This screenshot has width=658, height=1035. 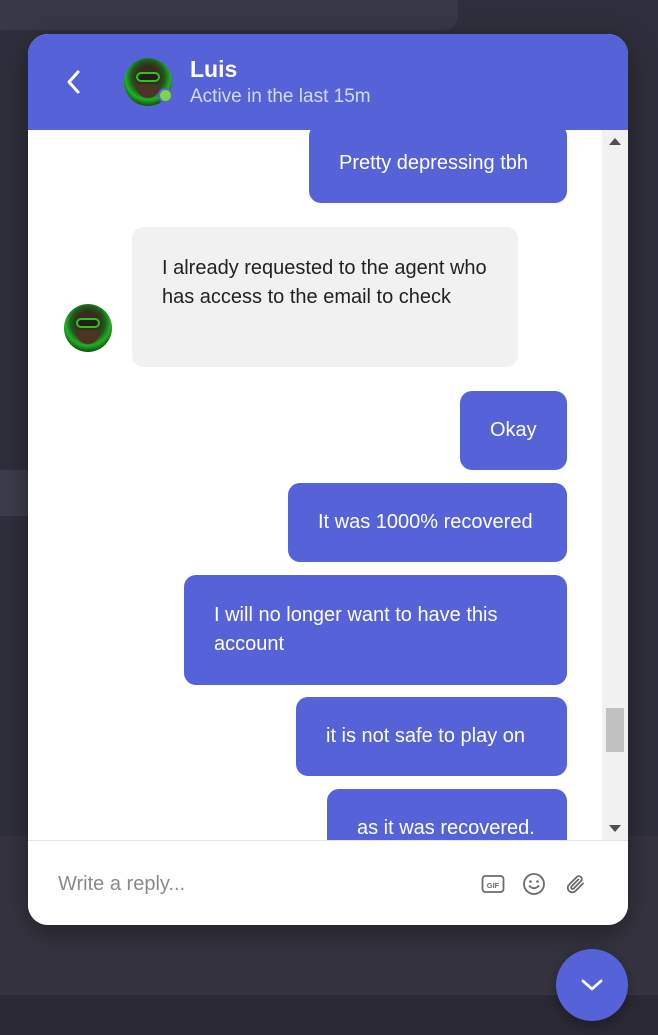 I want to click on chevron-left-icon, so click(x=73, y=82).